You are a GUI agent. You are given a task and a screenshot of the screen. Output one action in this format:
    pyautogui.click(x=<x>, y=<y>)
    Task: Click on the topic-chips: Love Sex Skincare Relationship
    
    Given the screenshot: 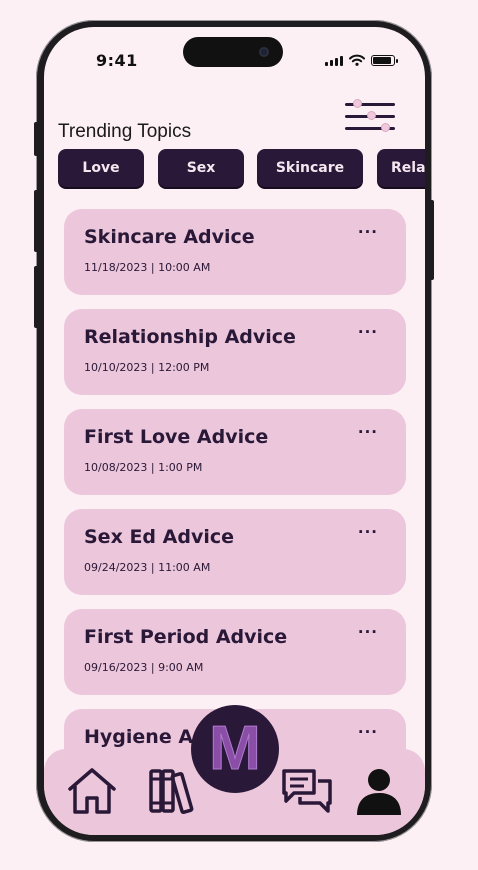 What is the action you would take?
    pyautogui.click(x=241, y=169)
    